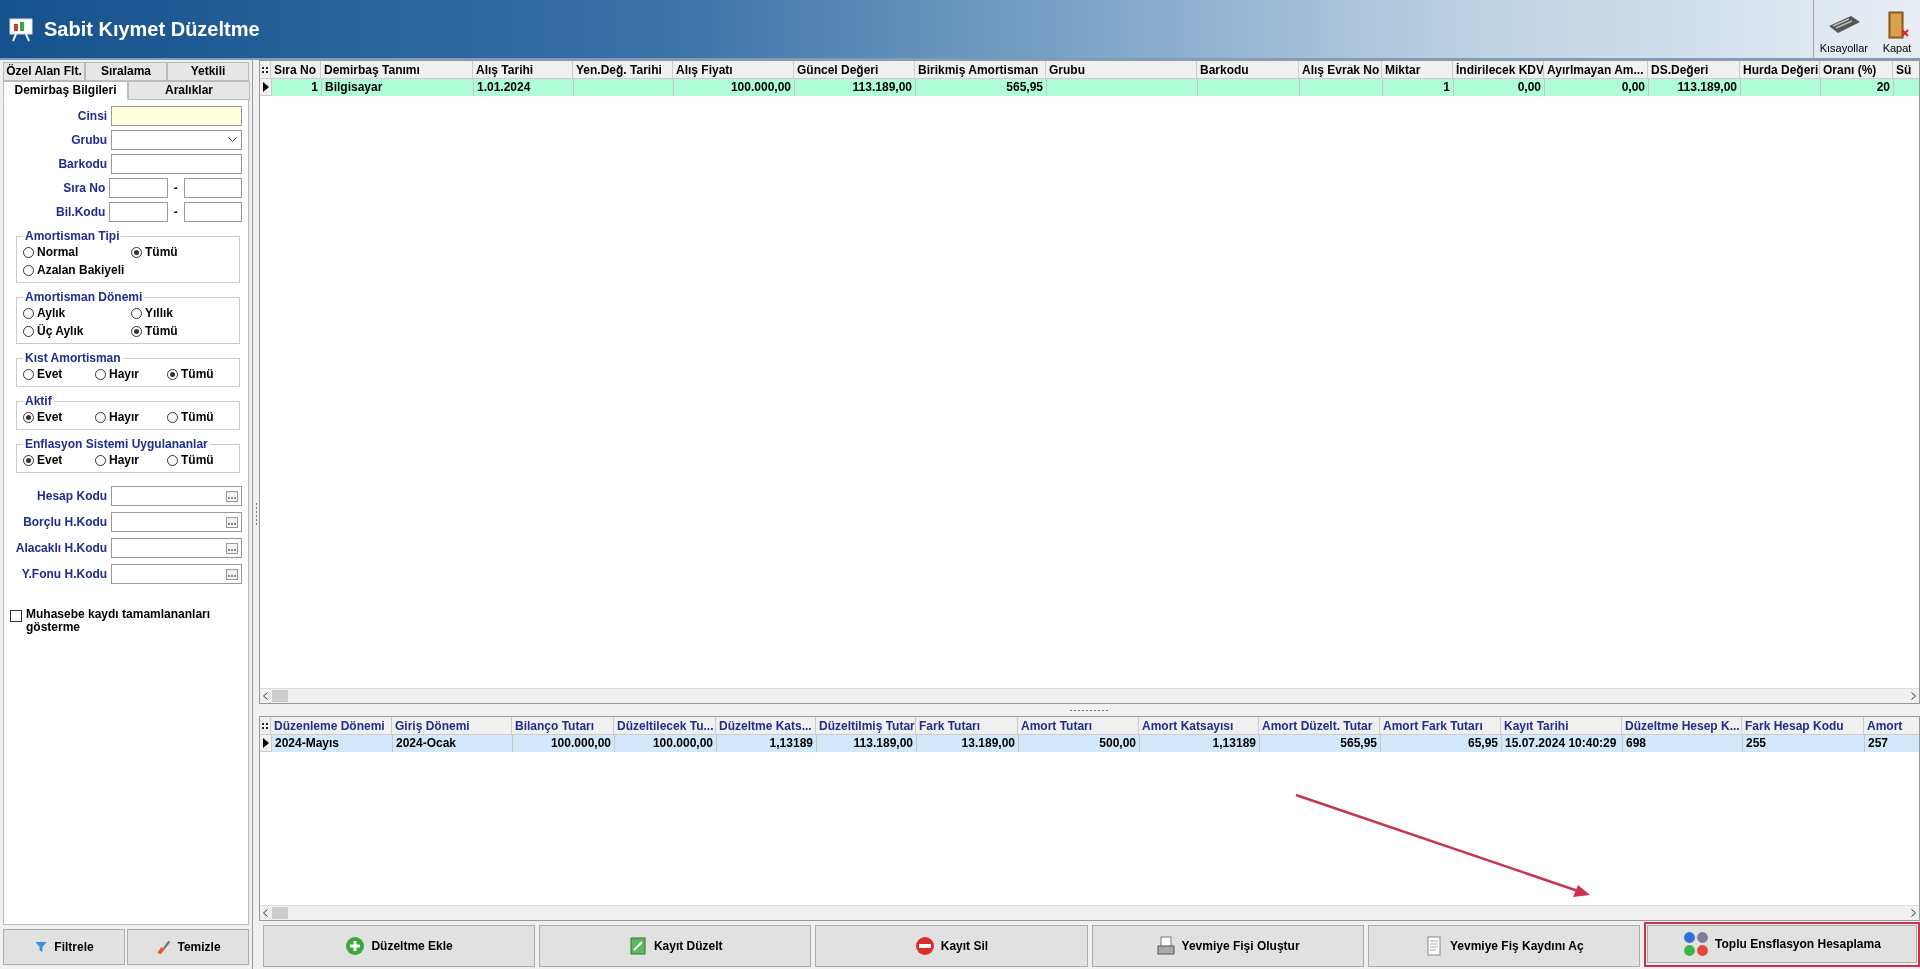 This screenshot has width=1920, height=969. I want to click on action-button: Yevmiye Fişi Oluştur, so click(1227, 946).